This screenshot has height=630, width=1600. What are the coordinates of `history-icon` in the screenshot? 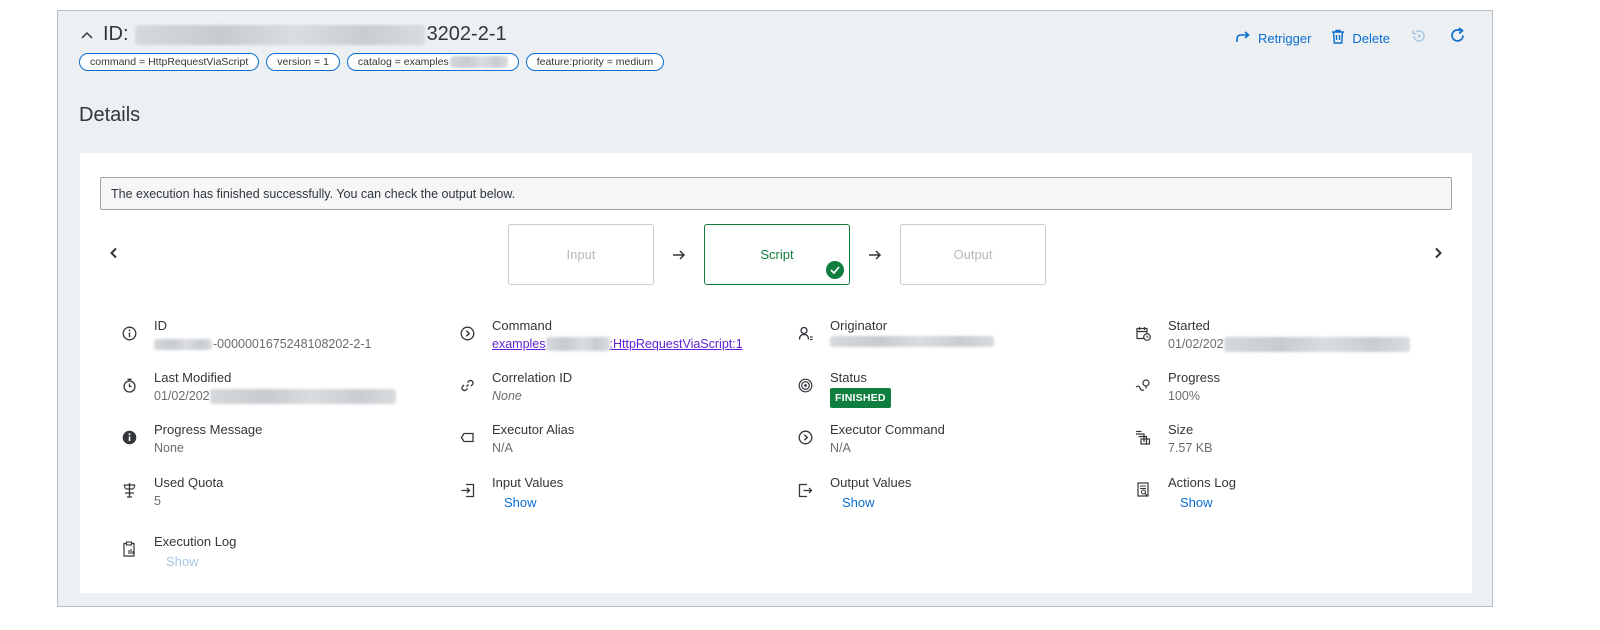 It's located at (1419, 38).